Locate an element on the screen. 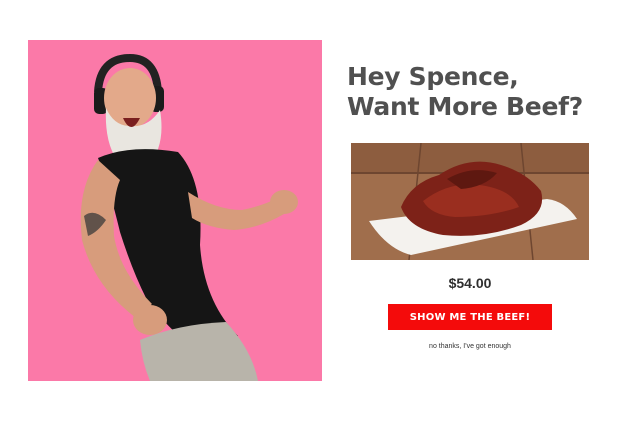 The image size is (640, 423). show-beef-button: SHOW ME THE BEEF! is located at coordinates (470, 317).